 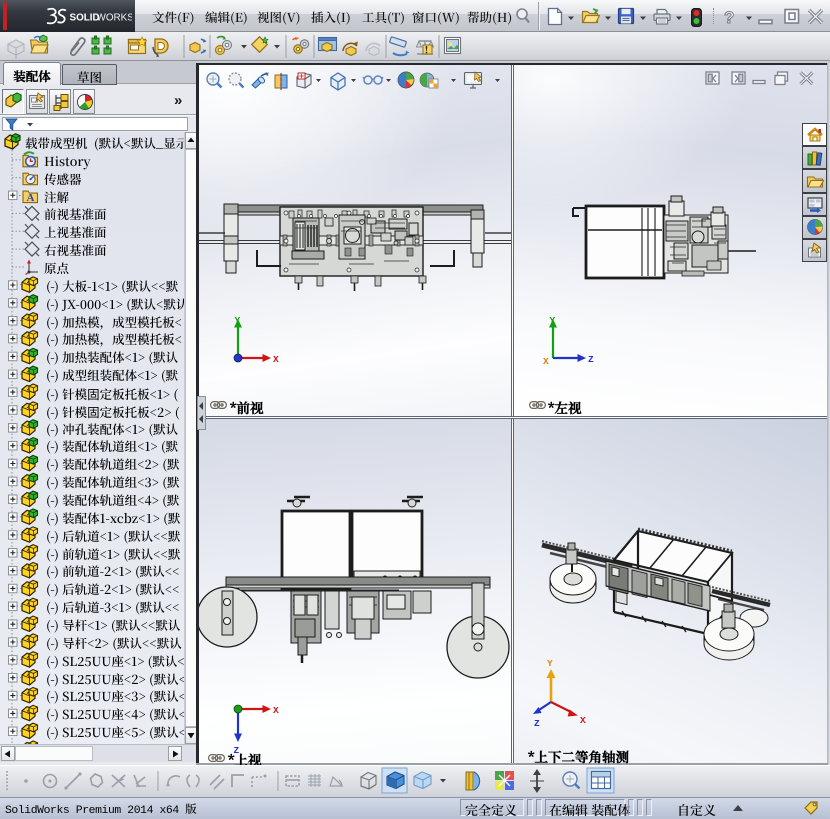 What do you see at coordinates (115, 17) in the screenshot?
I see `svg-text: WORKS` at bounding box center [115, 17].